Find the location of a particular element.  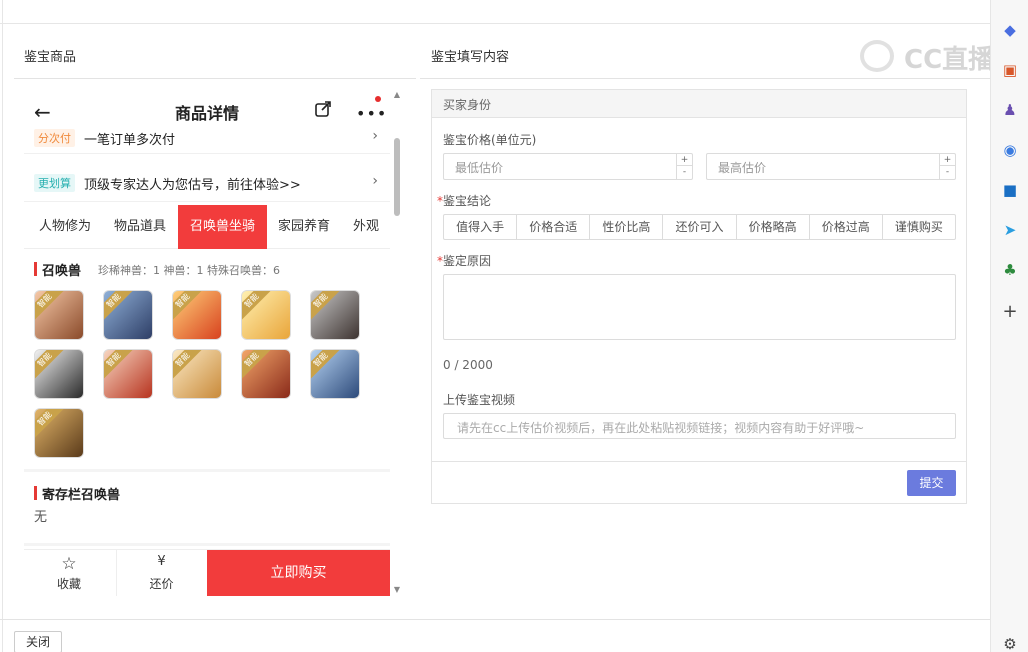

tag-icon: ◆ is located at coordinates (1010, 30).